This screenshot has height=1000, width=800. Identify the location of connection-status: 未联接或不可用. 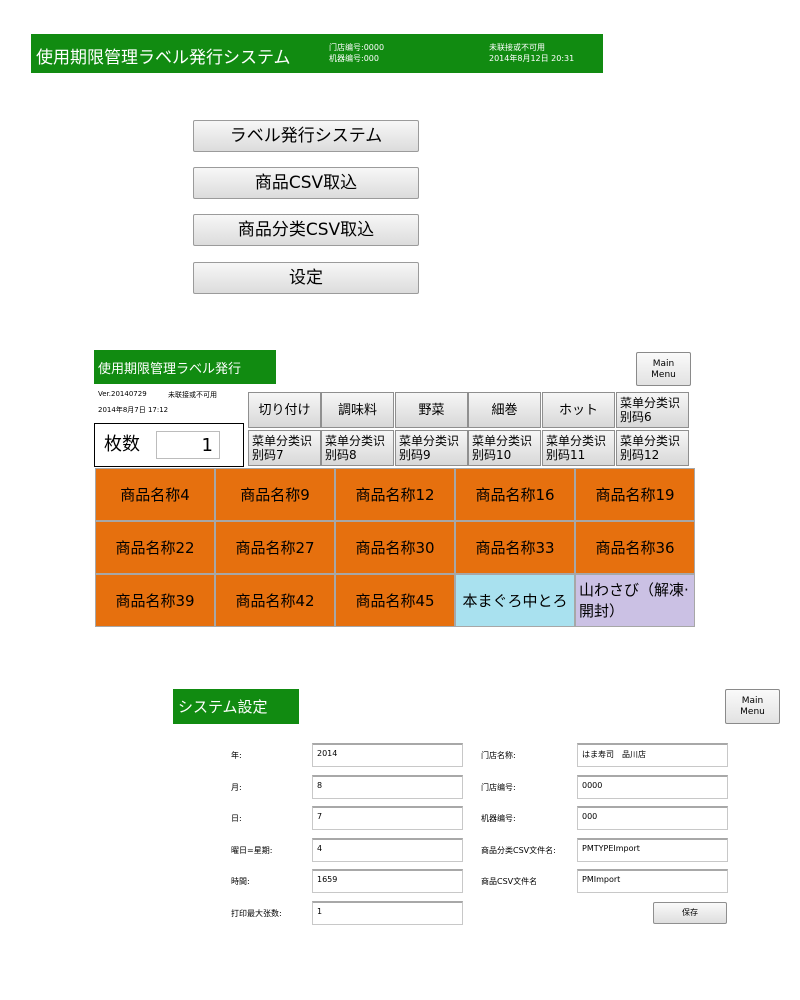
(192, 395).